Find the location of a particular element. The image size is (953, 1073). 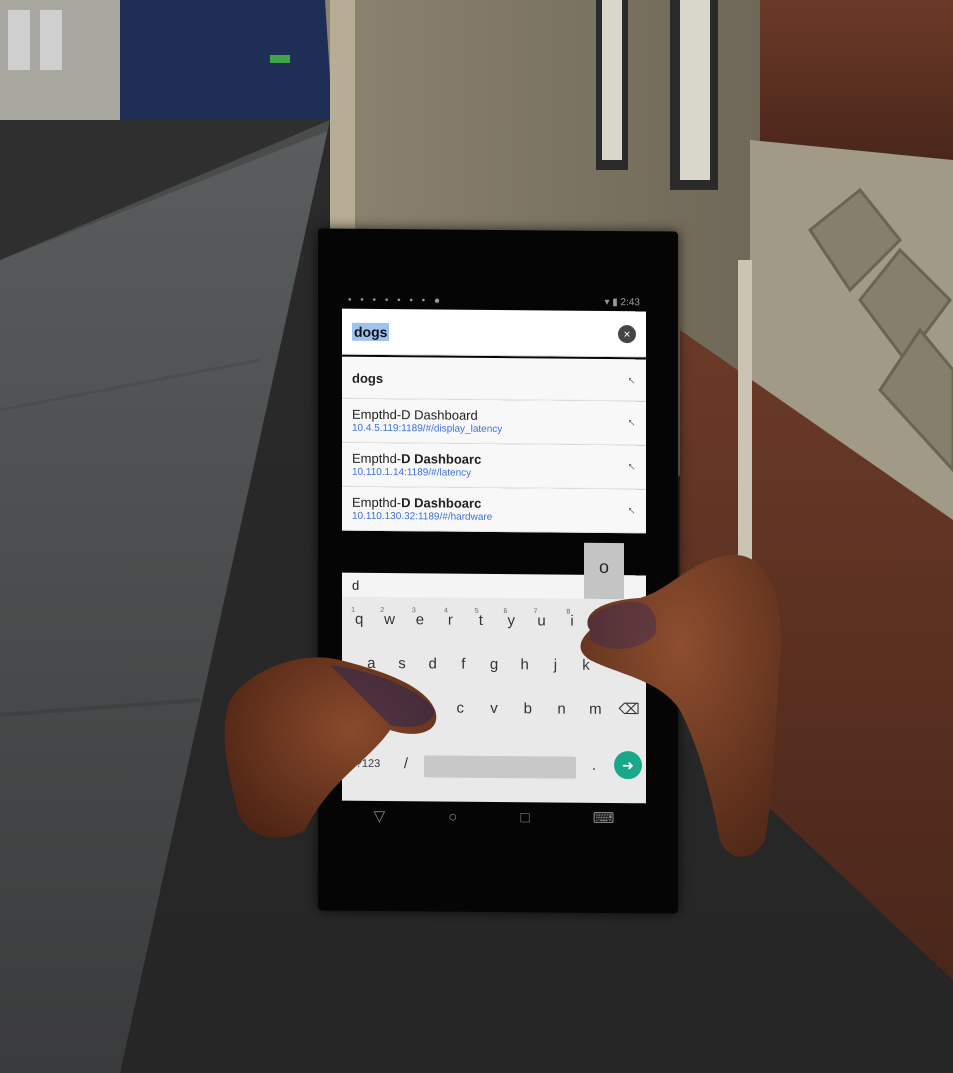

suggestion-item: dogs ↑ is located at coordinates (494, 379).